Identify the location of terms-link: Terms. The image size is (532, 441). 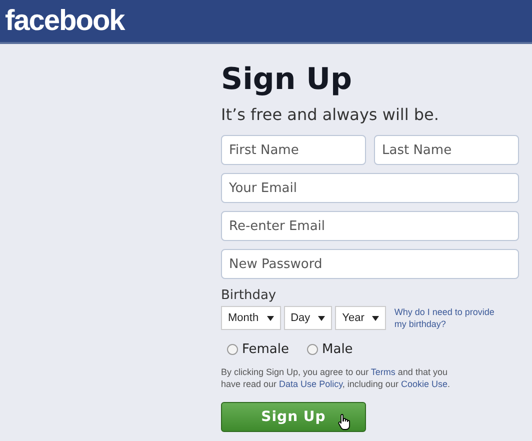
(383, 372).